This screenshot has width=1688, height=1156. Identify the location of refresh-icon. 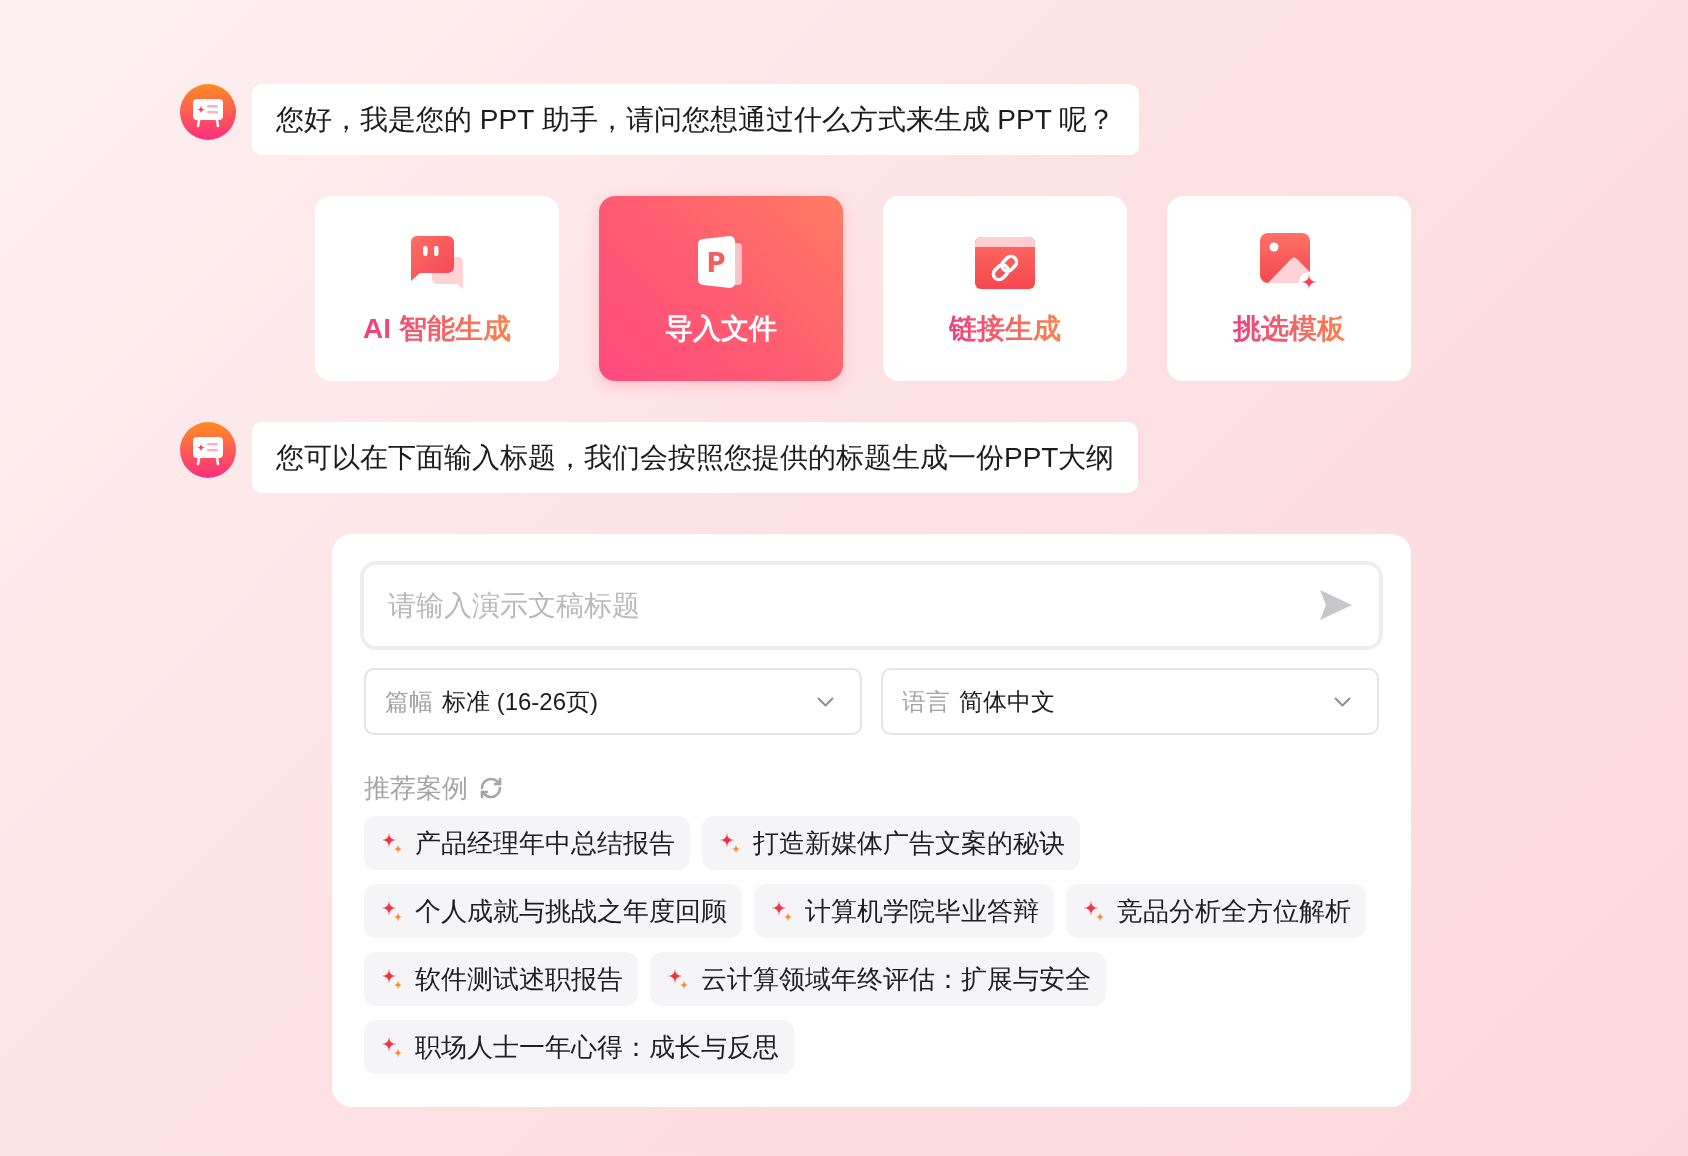
(491, 788).